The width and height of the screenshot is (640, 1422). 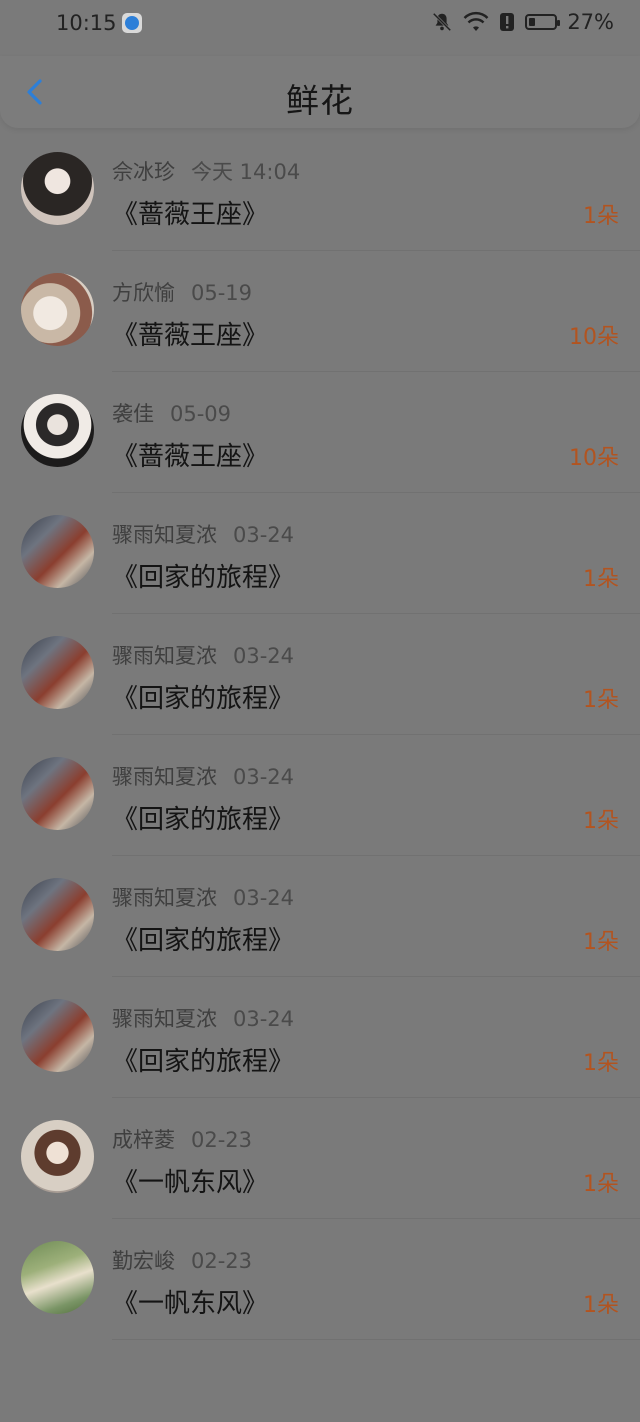 What do you see at coordinates (182, 1260) in the screenshot?
I see `sender-meta: 勤宏峻 02-23` at bounding box center [182, 1260].